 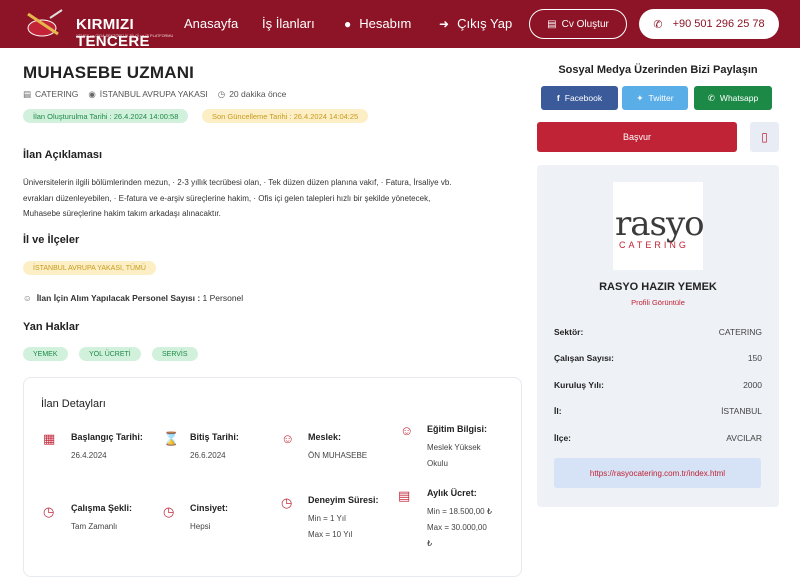 I want to click on person-icon: ☺, so click(x=288, y=438).